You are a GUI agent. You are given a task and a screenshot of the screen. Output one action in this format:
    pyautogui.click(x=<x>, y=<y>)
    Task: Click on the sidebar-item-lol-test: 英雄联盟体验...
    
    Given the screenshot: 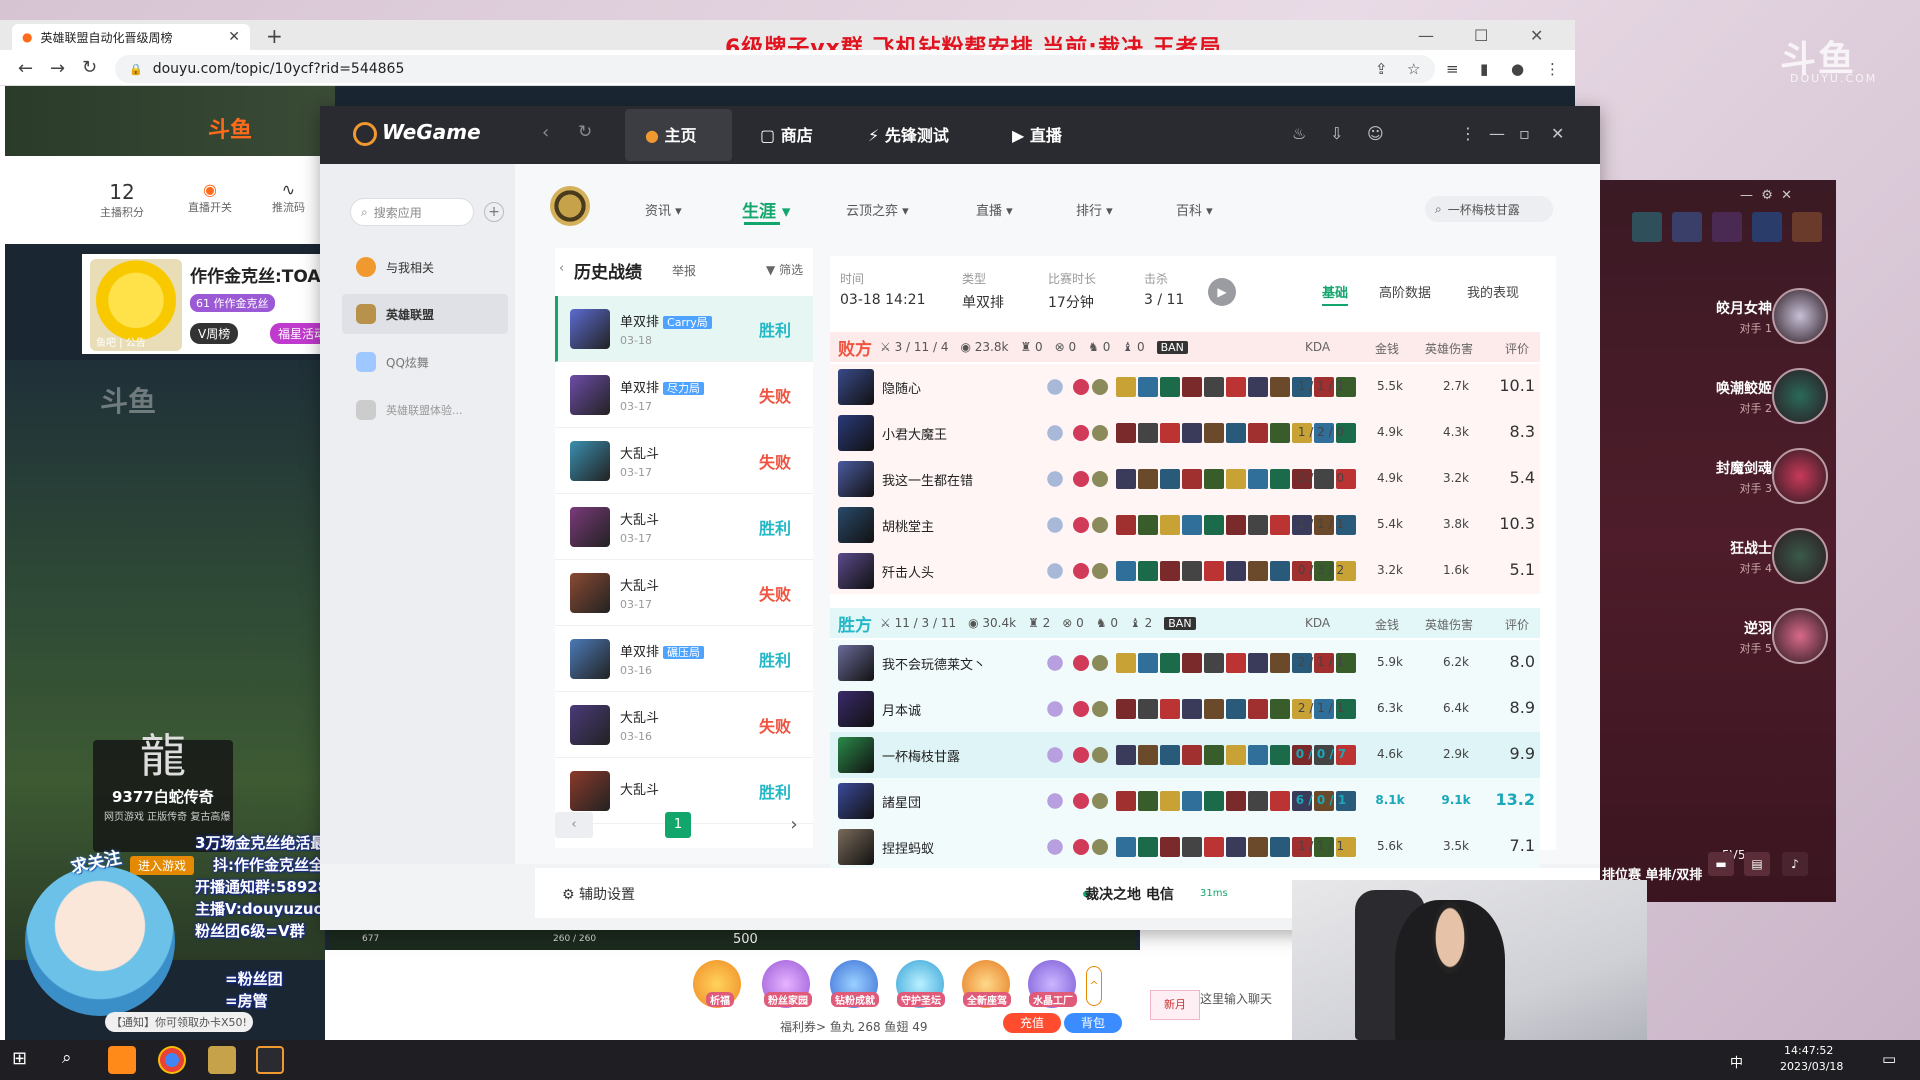 What is the action you would take?
    pyautogui.click(x=425, y=410)
    